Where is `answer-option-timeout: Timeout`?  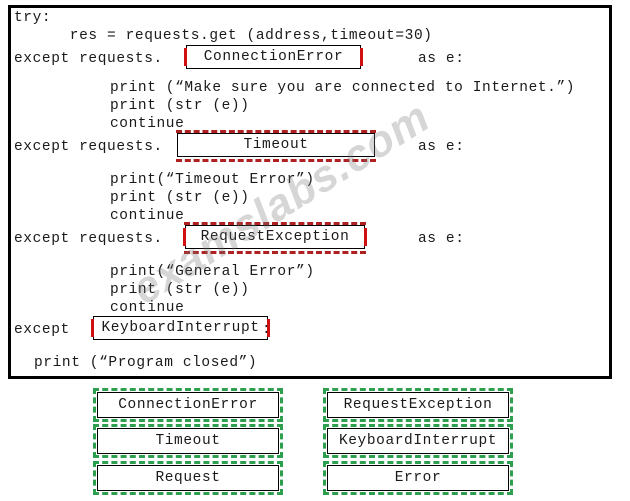 answer-option-timeout: Timeout is located at coordinates (188, 441).